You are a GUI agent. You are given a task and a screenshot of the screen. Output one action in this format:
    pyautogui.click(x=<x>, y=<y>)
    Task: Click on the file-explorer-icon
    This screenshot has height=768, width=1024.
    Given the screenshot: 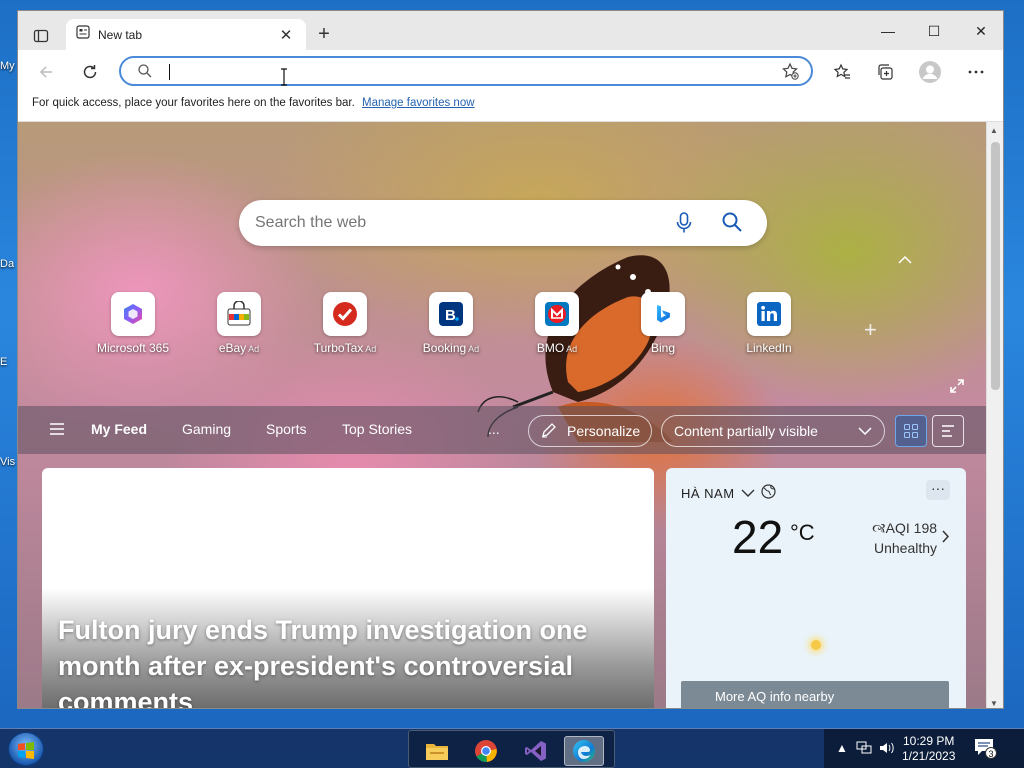 What is the action you would take?
    pyautogui.click(x=437, y=751)
    